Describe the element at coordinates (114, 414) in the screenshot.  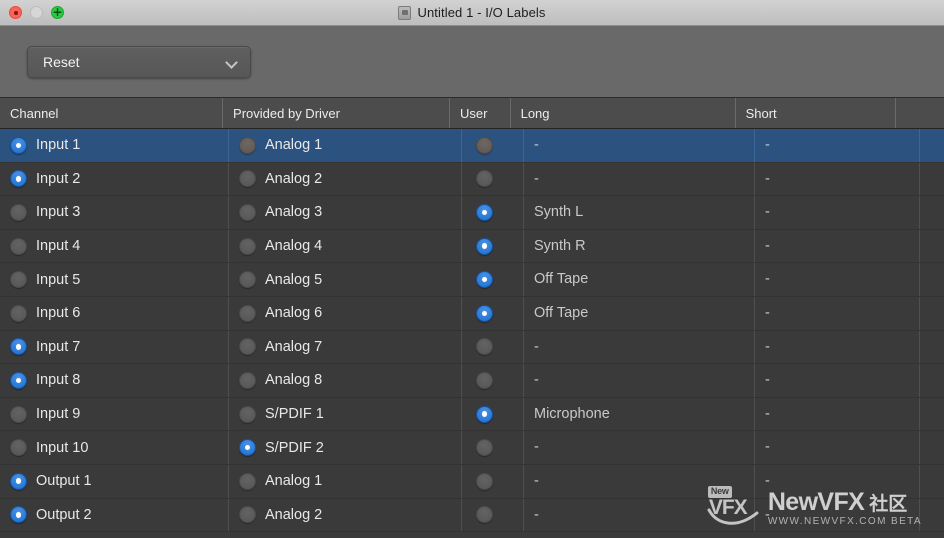
I see `cell-channel: Input 9` at that location.